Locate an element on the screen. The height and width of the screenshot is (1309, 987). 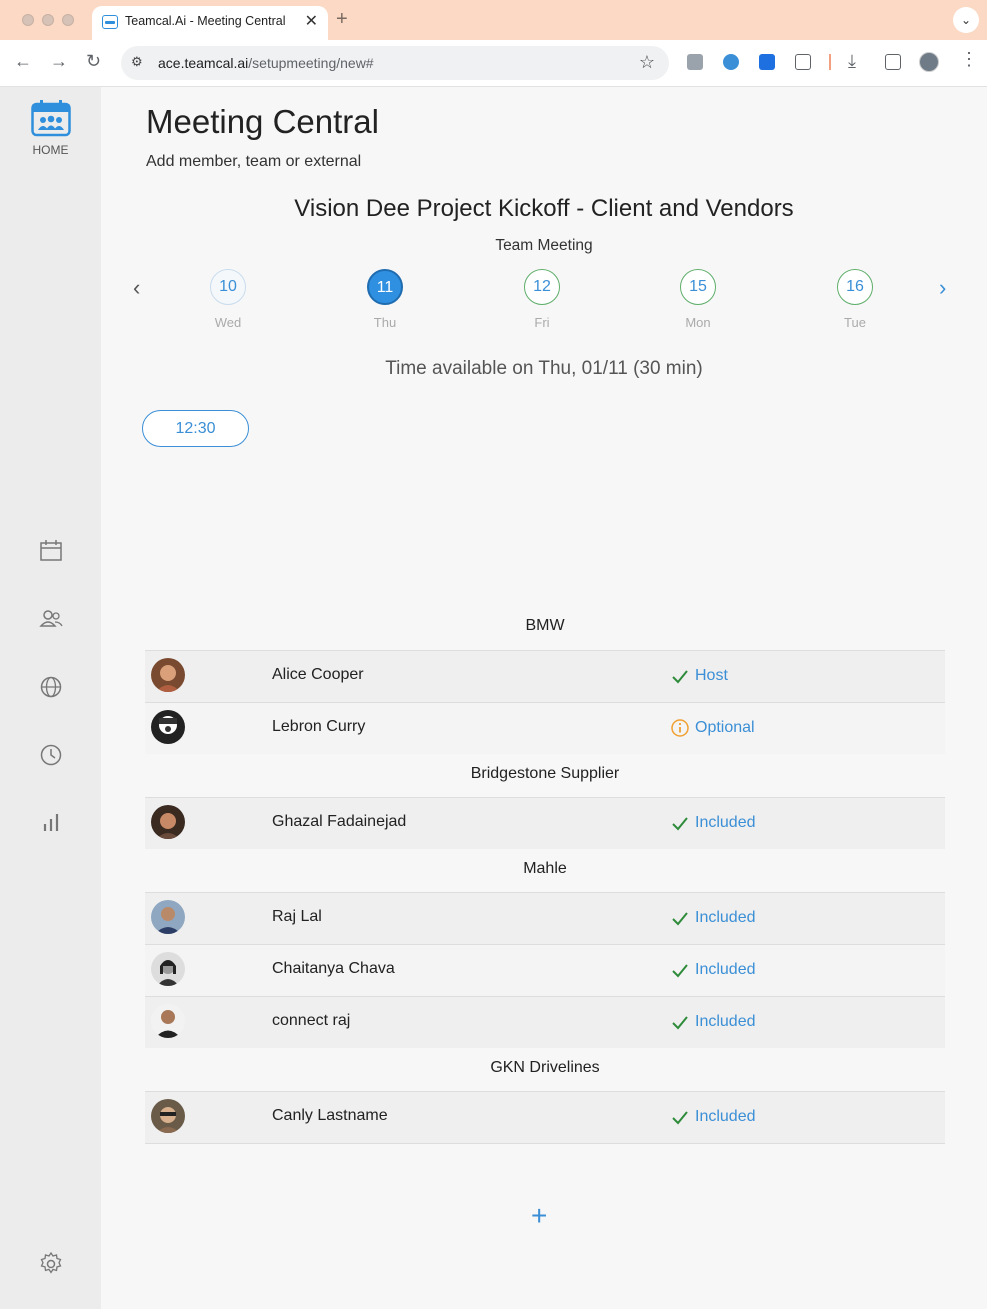
browser-tab: Teamcal.Ai - Meeting Central ✕ is located at coordinates (210, 23).